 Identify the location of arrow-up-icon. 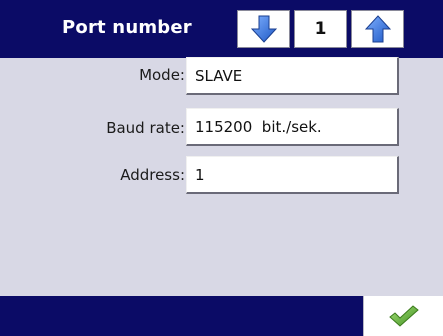
(377, 29).